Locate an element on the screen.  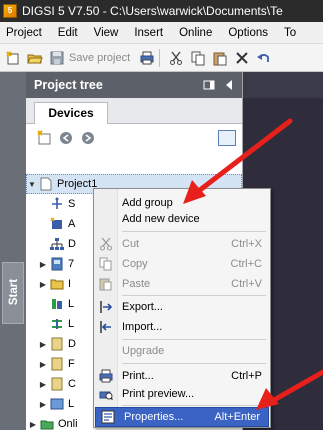
new-item-icon is located at coordinates (44, 138).